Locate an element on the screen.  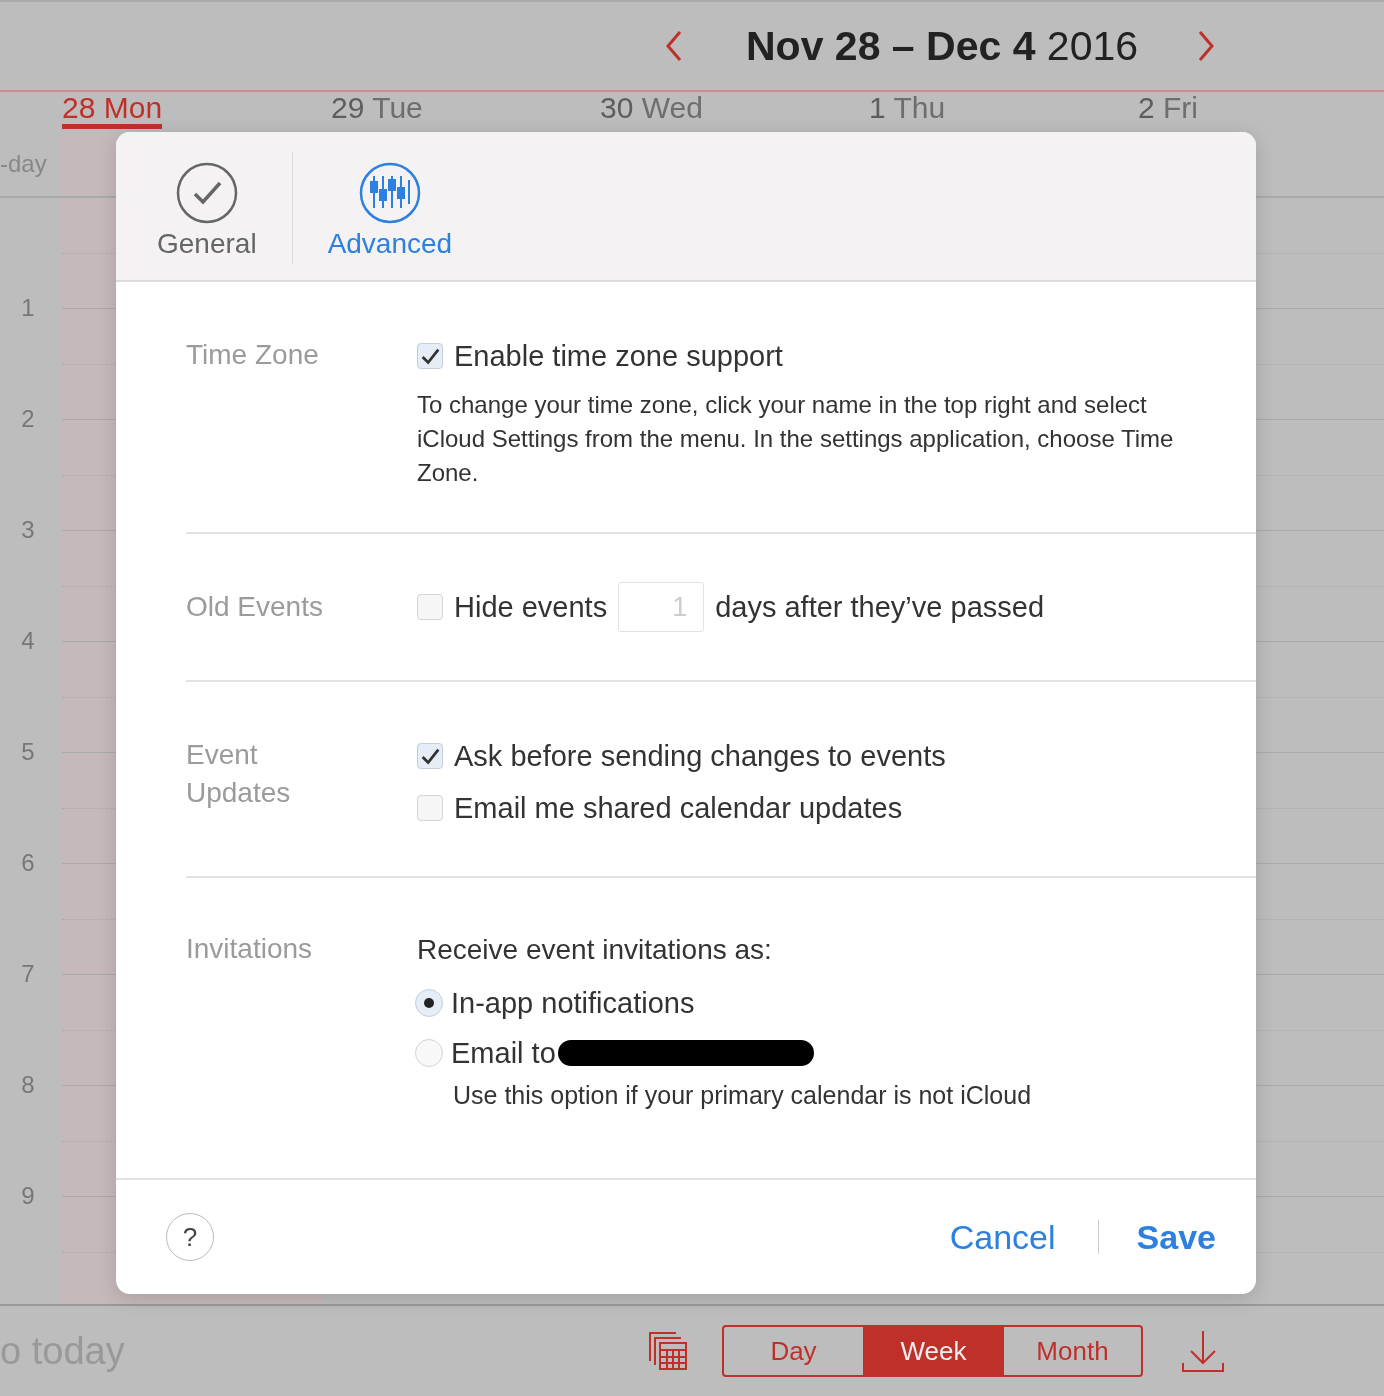
hour-label: 7 is located at coordinates (28, 974).